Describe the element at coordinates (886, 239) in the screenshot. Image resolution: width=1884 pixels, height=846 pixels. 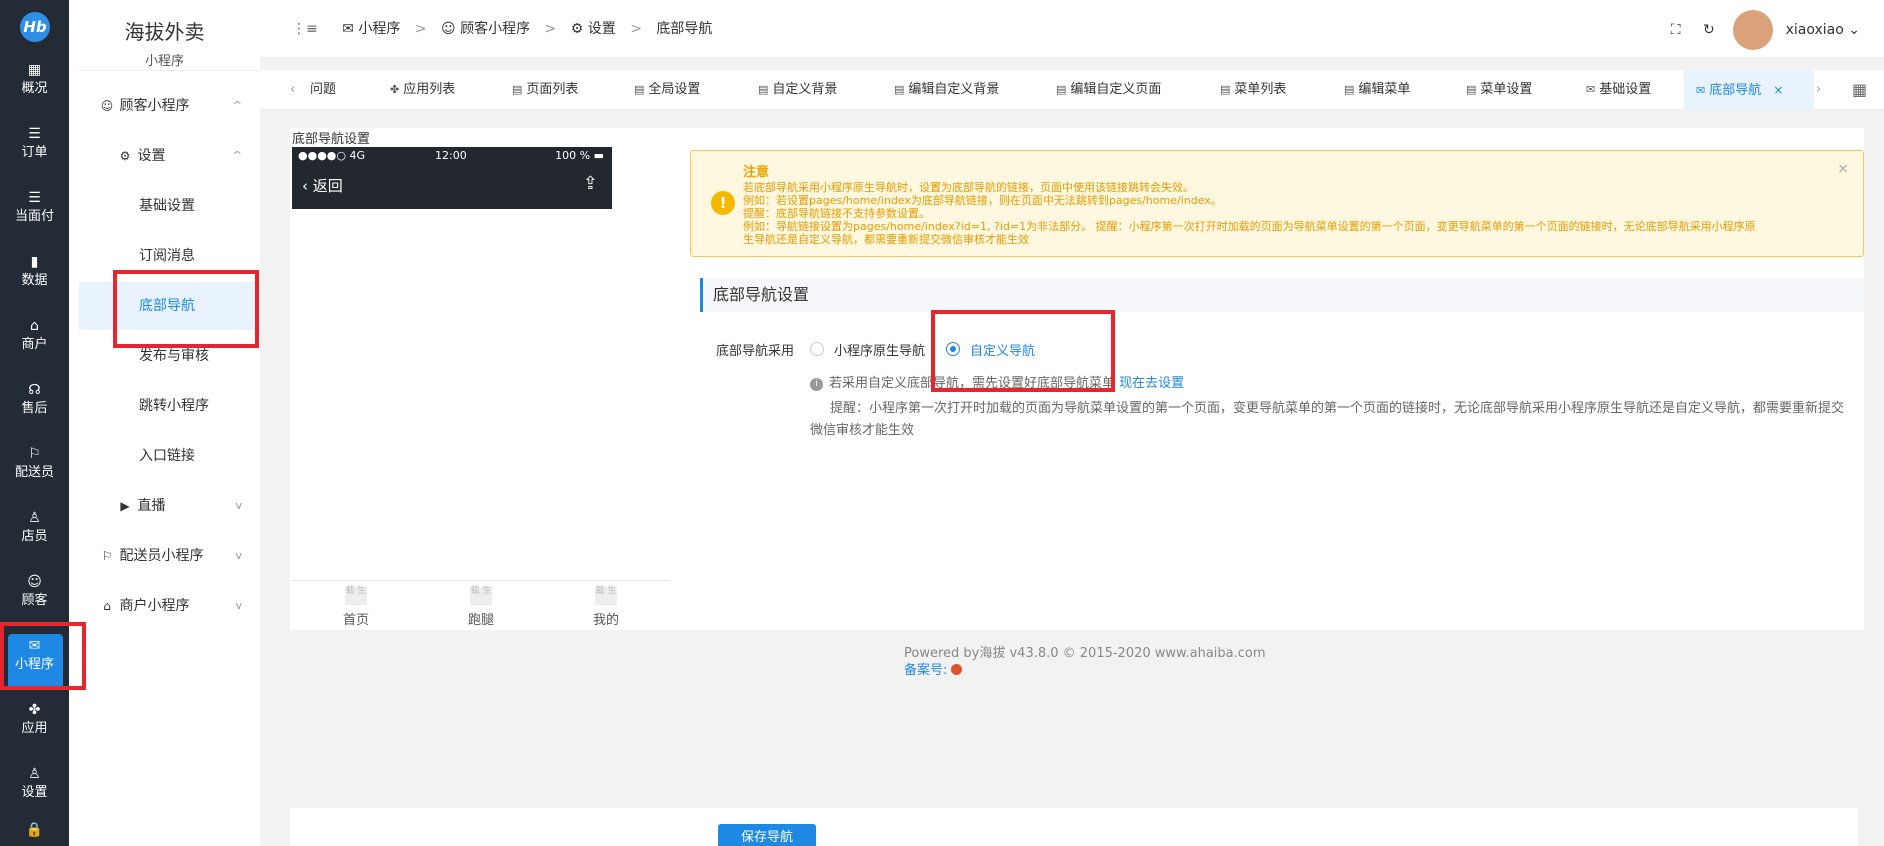
I see `notice-line: 生导航还是自定义导航，都需要重新提交微信审核才能生效` at that location.